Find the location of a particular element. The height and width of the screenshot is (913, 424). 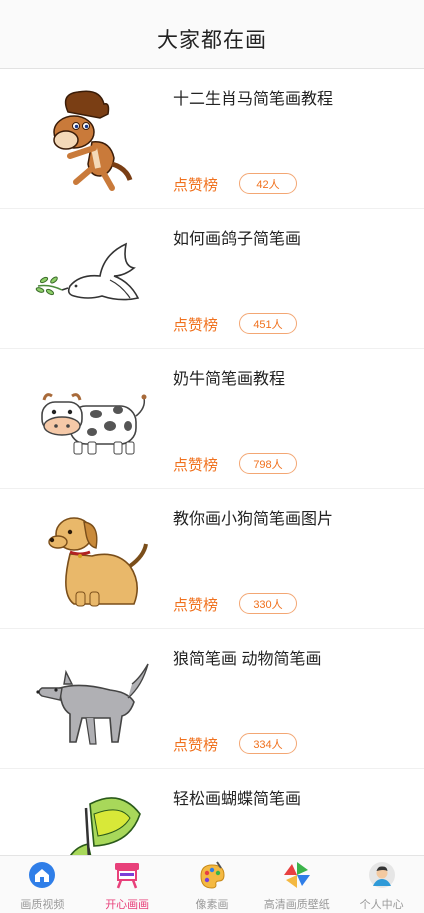

like-count-badge: 451人 is located at coordinates (268, 323).